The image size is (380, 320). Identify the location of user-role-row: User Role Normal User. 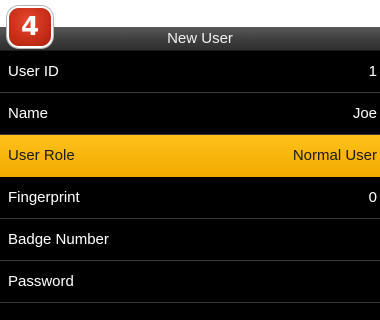
(190, 156).